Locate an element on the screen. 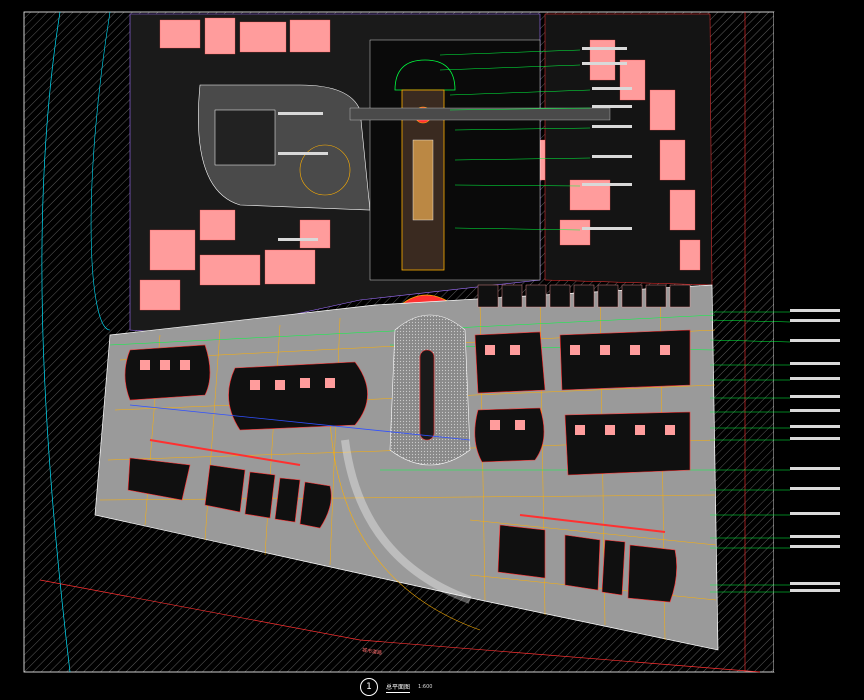 Image resolution: width=864 pixels, height=700 pixels. sports-court is located at coordinates (245, 137).